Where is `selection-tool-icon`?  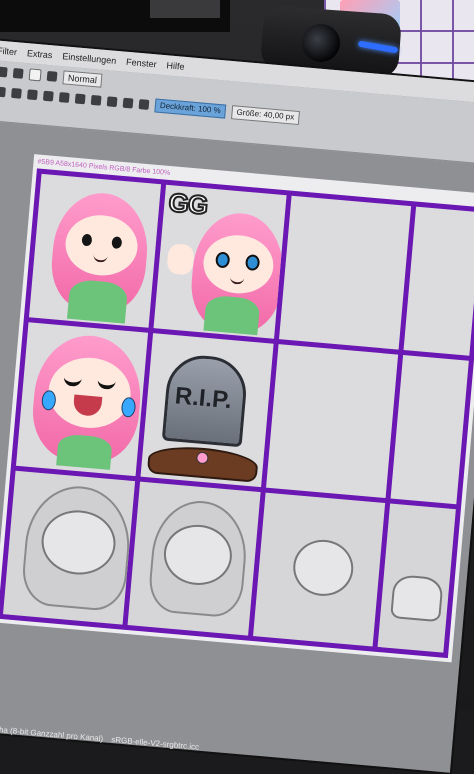 selection-tool-icon is located at coordinates (96, 100).